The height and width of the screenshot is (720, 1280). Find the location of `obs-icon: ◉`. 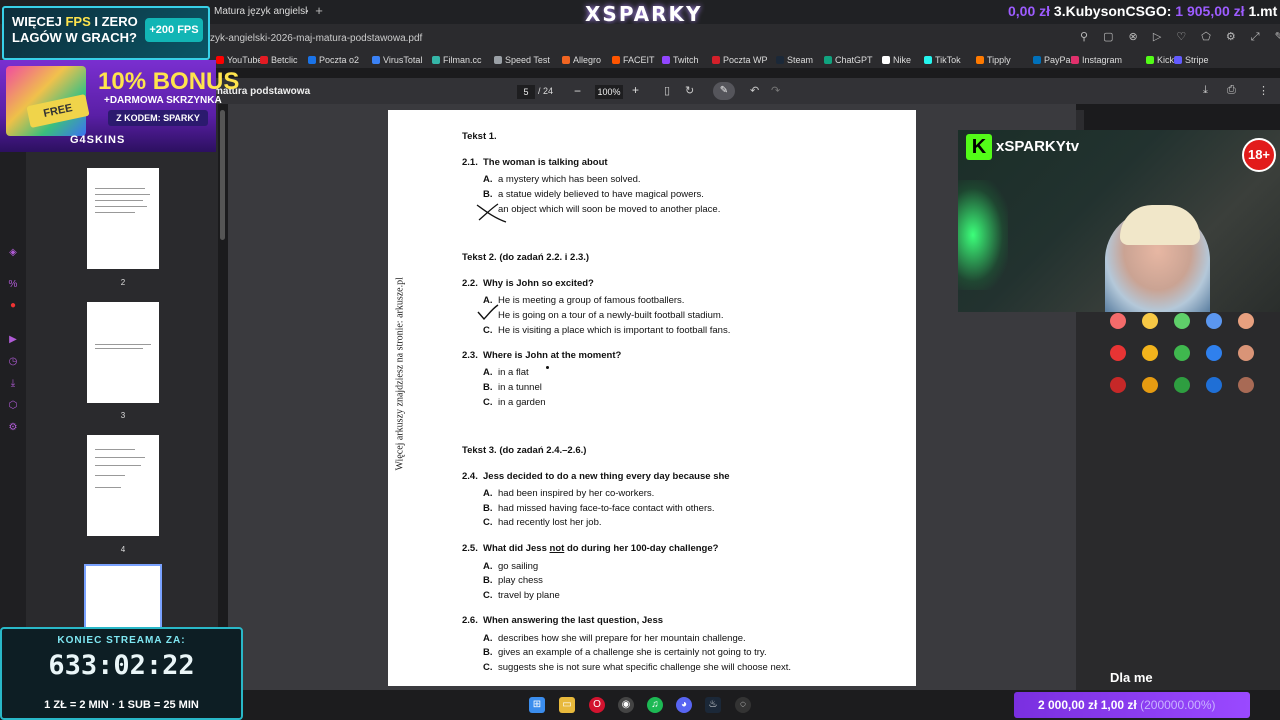

obs-icon: ◉ is located at coordinates (626, 705).